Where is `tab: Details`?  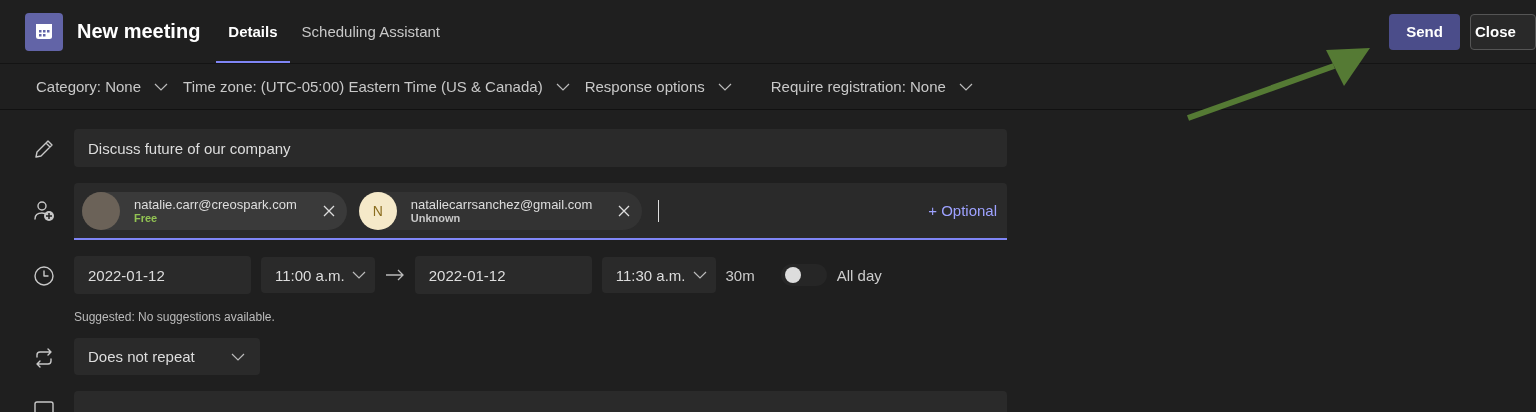
tab: Details is located at coordinates (253, 31).